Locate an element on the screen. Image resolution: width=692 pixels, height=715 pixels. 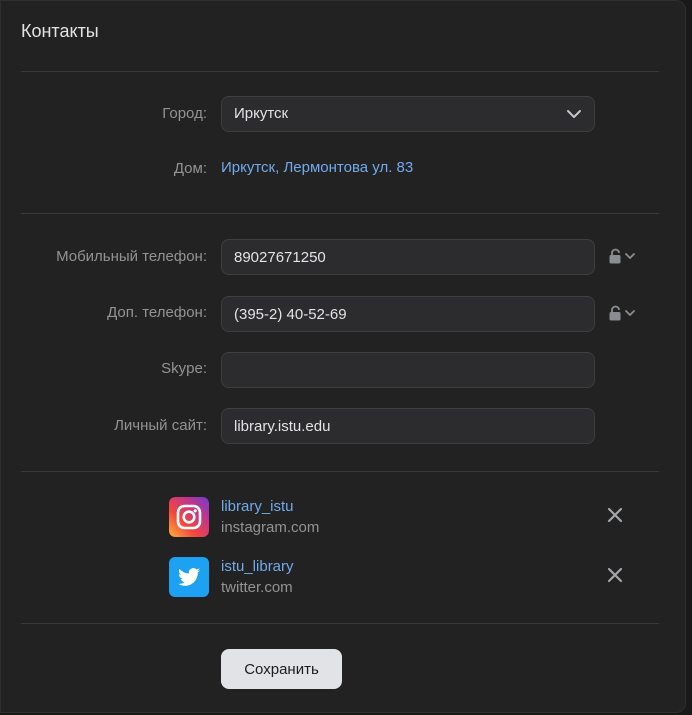
privacy-setting-mobile is located at coordinates (623, 257).